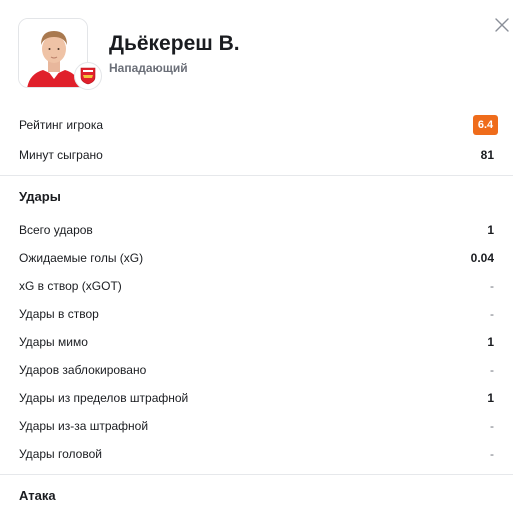 This screenshot has height=529, width=513. I want to click on stat-row: xG в створ (xGOT) -, so click(256, 286).